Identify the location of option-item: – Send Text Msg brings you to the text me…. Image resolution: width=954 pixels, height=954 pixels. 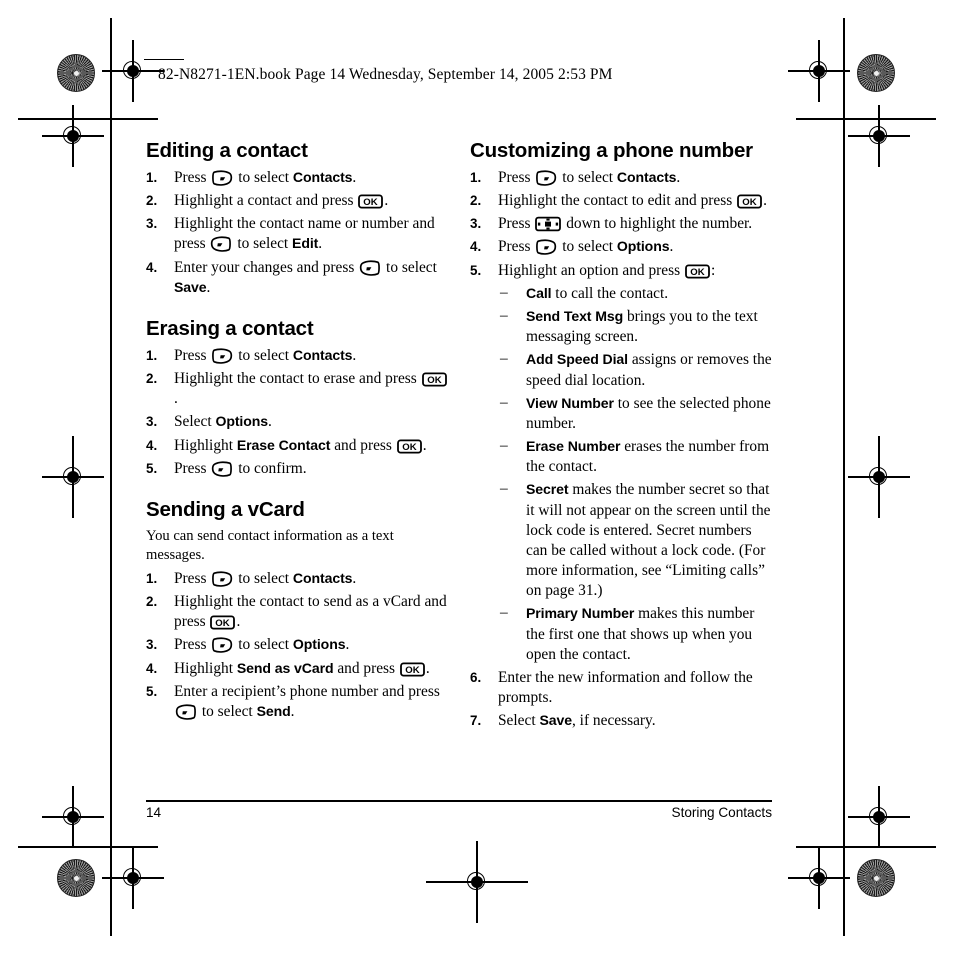
(629, 326).